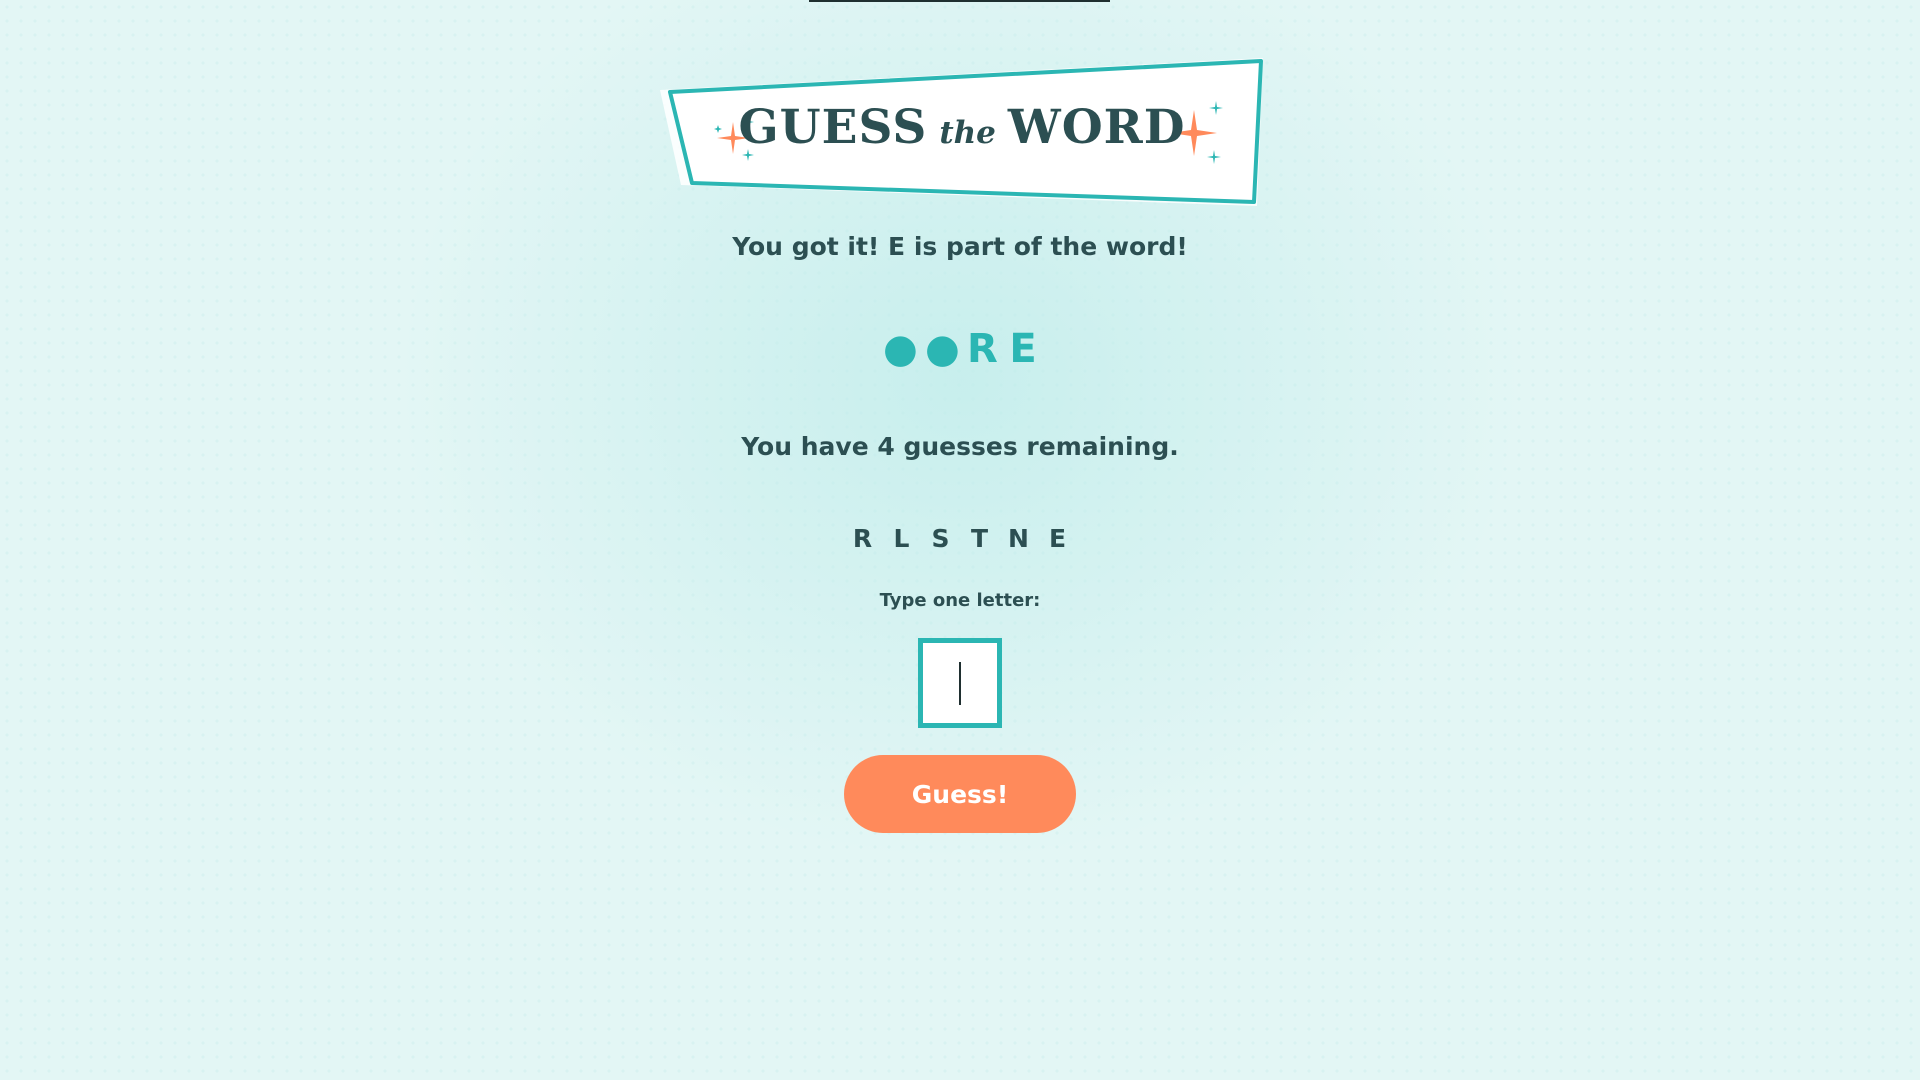  I want to click on guessed-letter: N, so click(1018, 538).